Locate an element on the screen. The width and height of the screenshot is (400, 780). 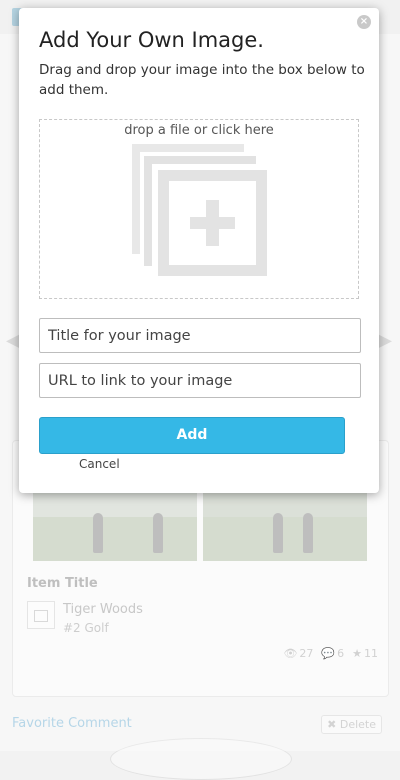
image-url-input is located at coordinates (200, 380).